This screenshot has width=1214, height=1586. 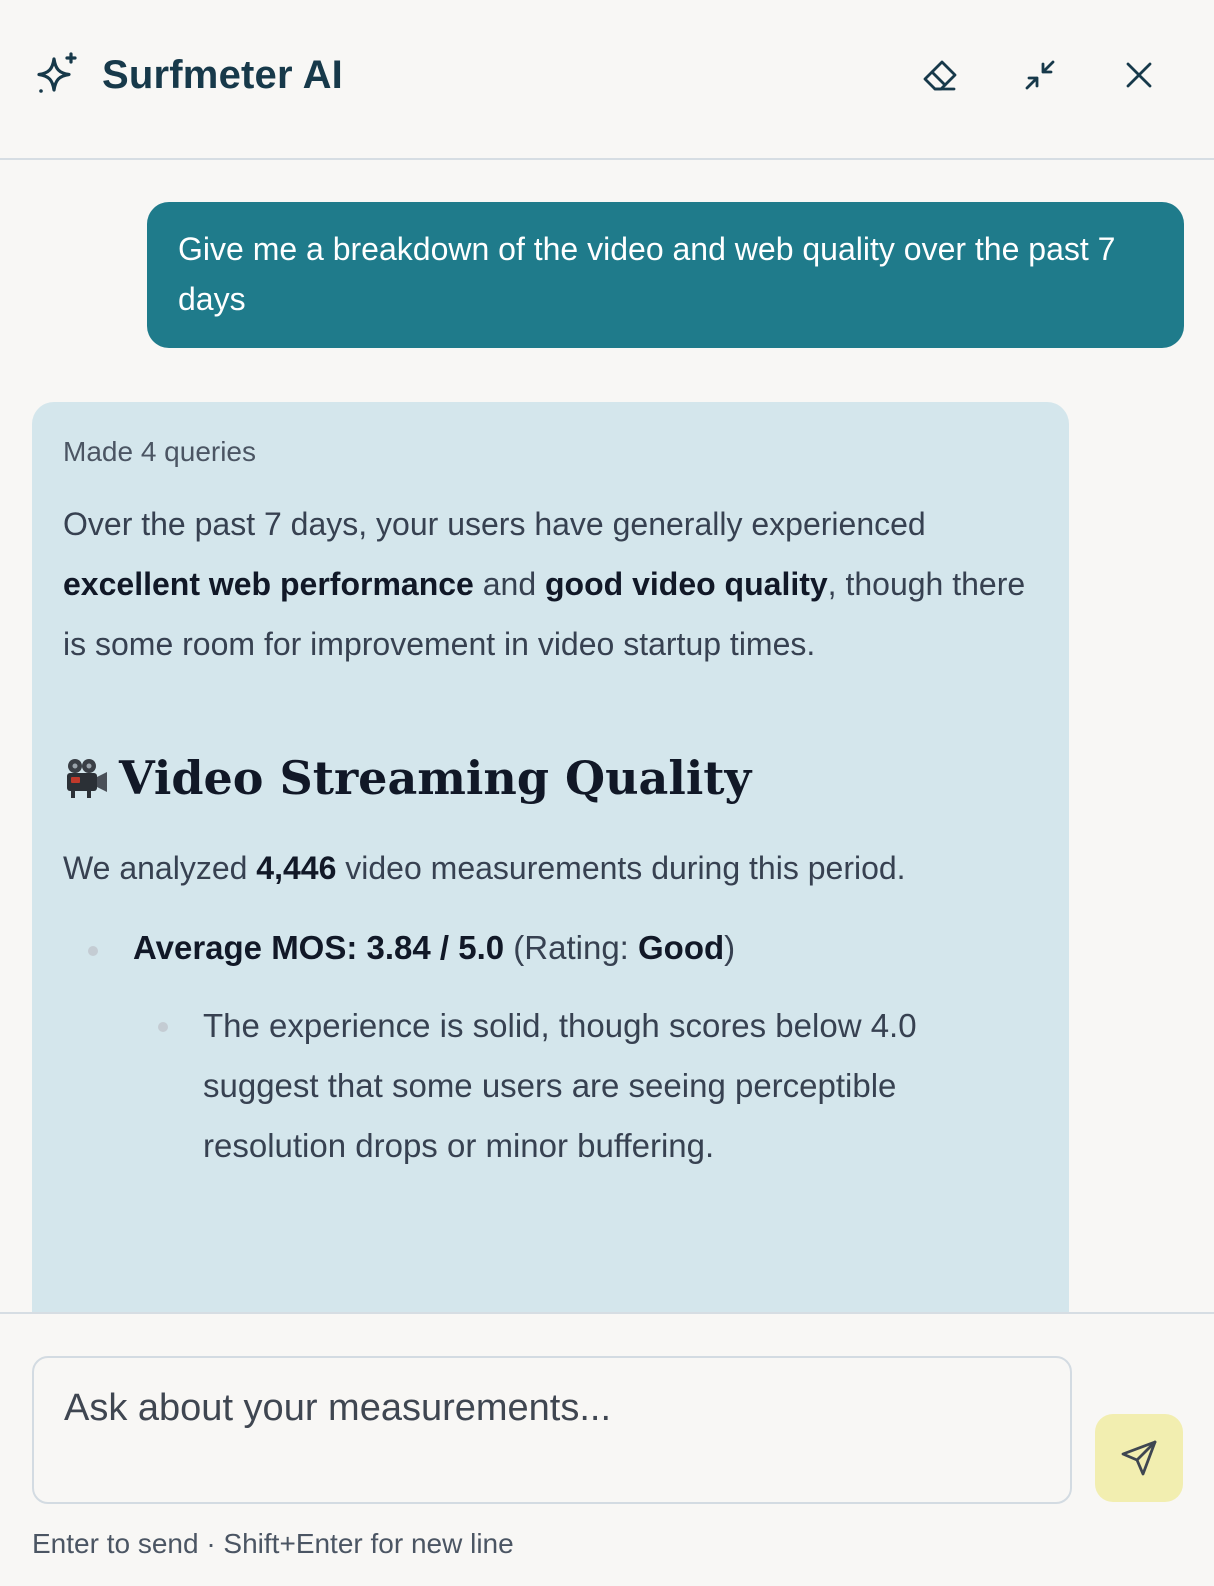 I want to click on close-button, so click(x=1139, y=75).